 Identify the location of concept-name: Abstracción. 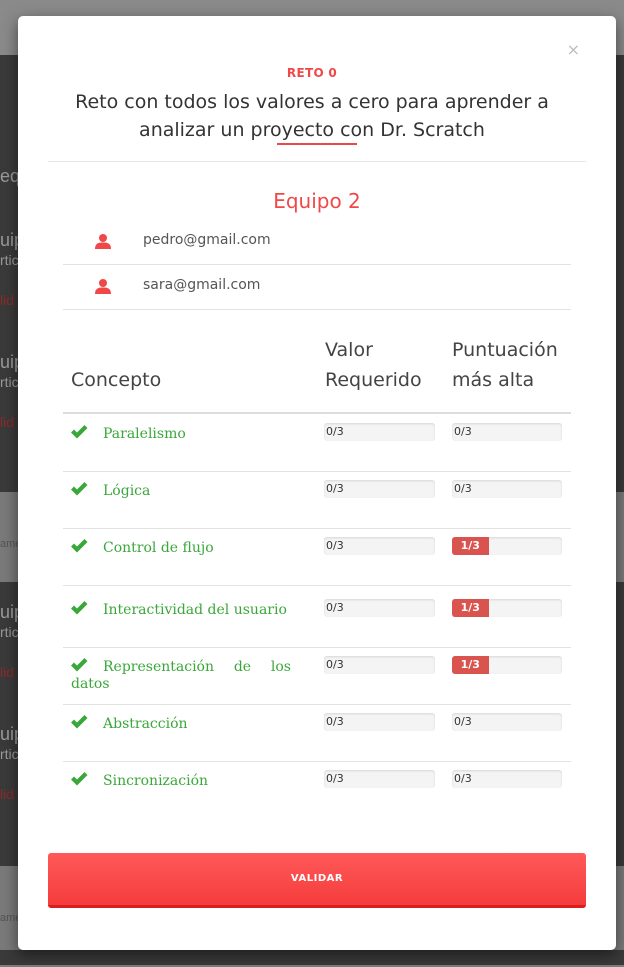
(145, 724).